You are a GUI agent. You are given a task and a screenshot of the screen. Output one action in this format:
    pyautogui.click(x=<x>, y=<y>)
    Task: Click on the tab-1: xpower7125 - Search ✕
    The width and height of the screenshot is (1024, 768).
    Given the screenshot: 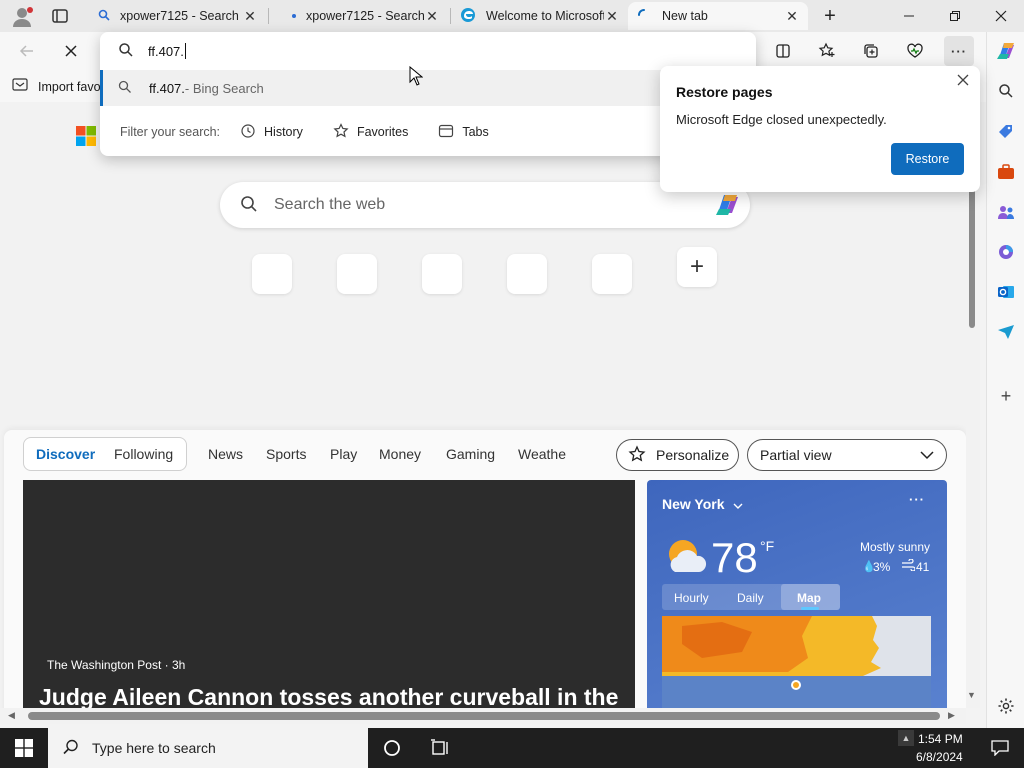 What is the action you would take?
    pyautogui.click(x=178, y=16)
    